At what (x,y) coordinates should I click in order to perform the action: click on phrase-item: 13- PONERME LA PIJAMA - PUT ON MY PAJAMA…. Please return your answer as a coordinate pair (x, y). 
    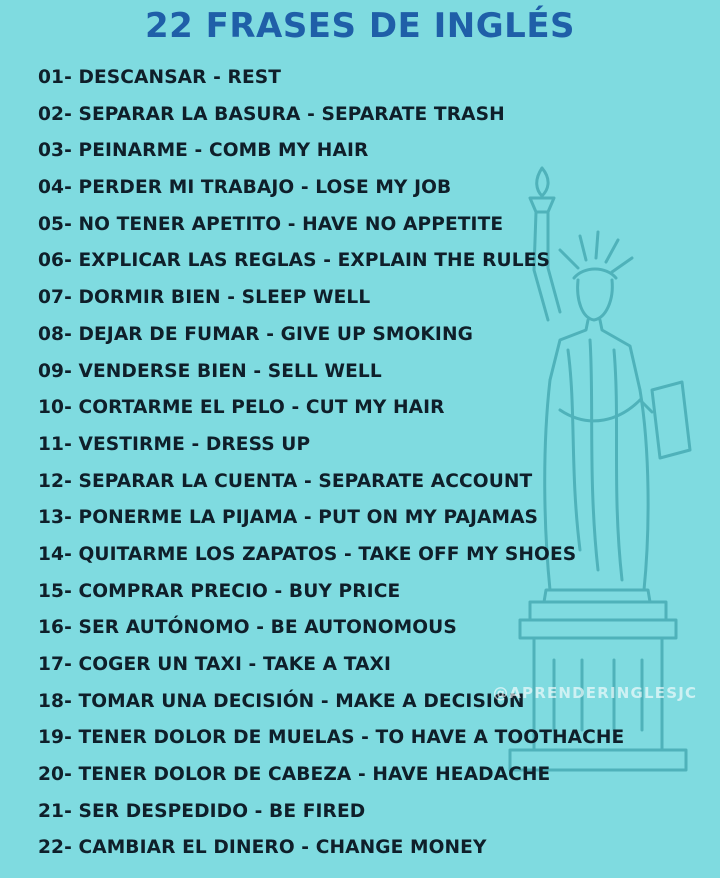
    Looking at the image, I should click on (288, 518).